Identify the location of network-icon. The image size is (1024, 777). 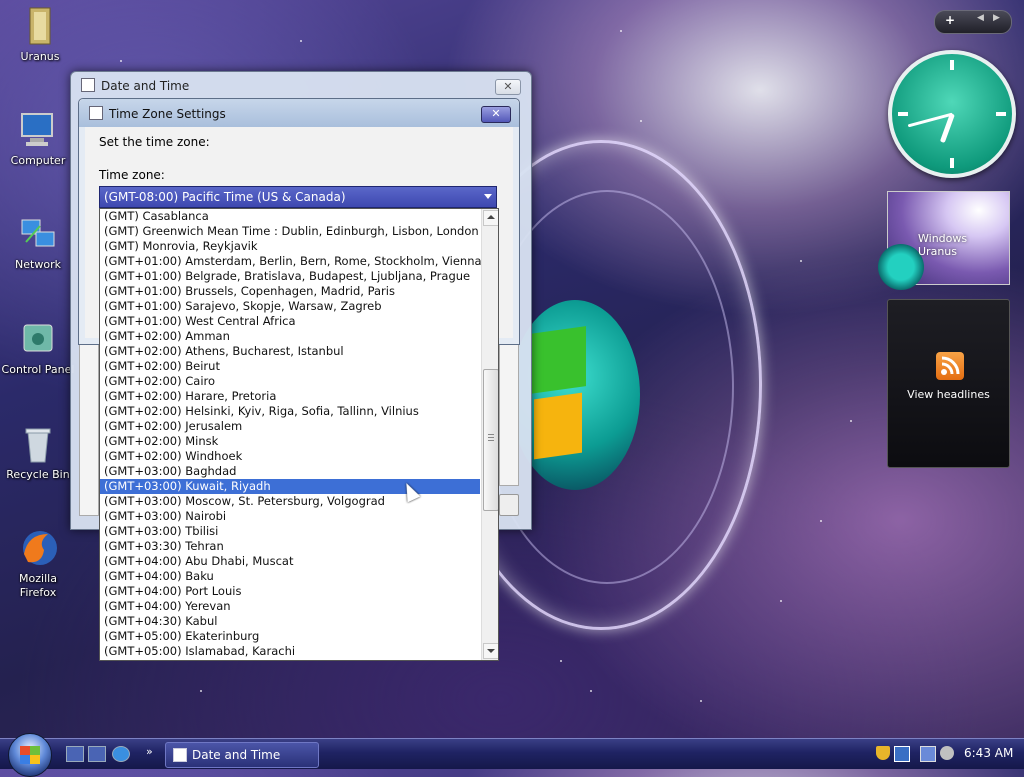
(38, 234).